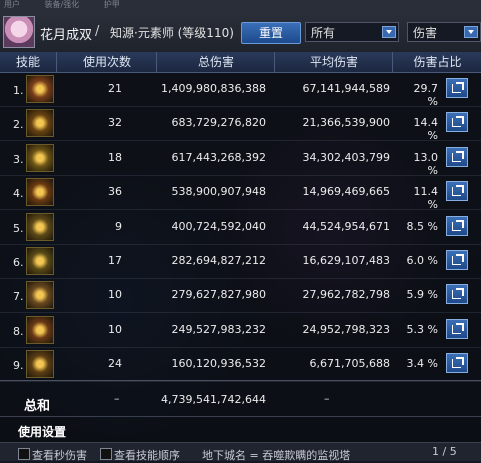  What do you see at coordinates (333, 62) in the screenshot?
I see `col-avg-damage: 平均伤害` at bounding box center [333, 62].